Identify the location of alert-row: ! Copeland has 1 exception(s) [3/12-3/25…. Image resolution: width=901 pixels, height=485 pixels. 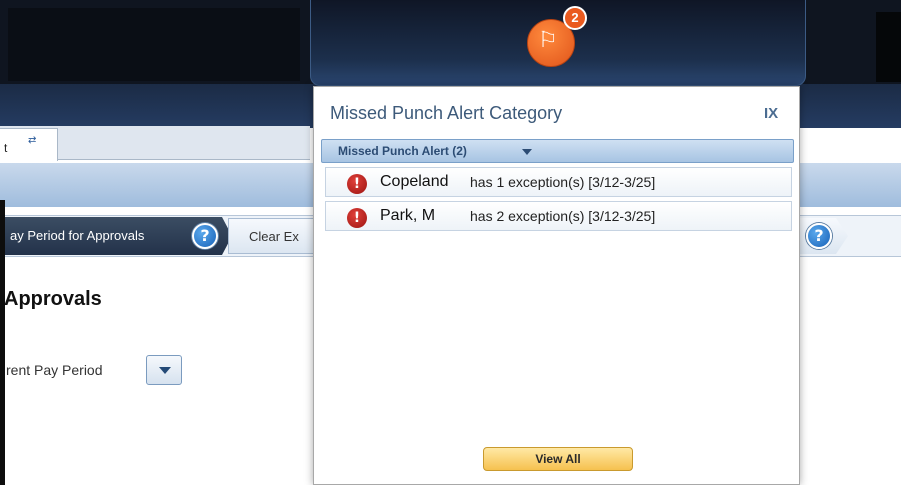
(558, 182).